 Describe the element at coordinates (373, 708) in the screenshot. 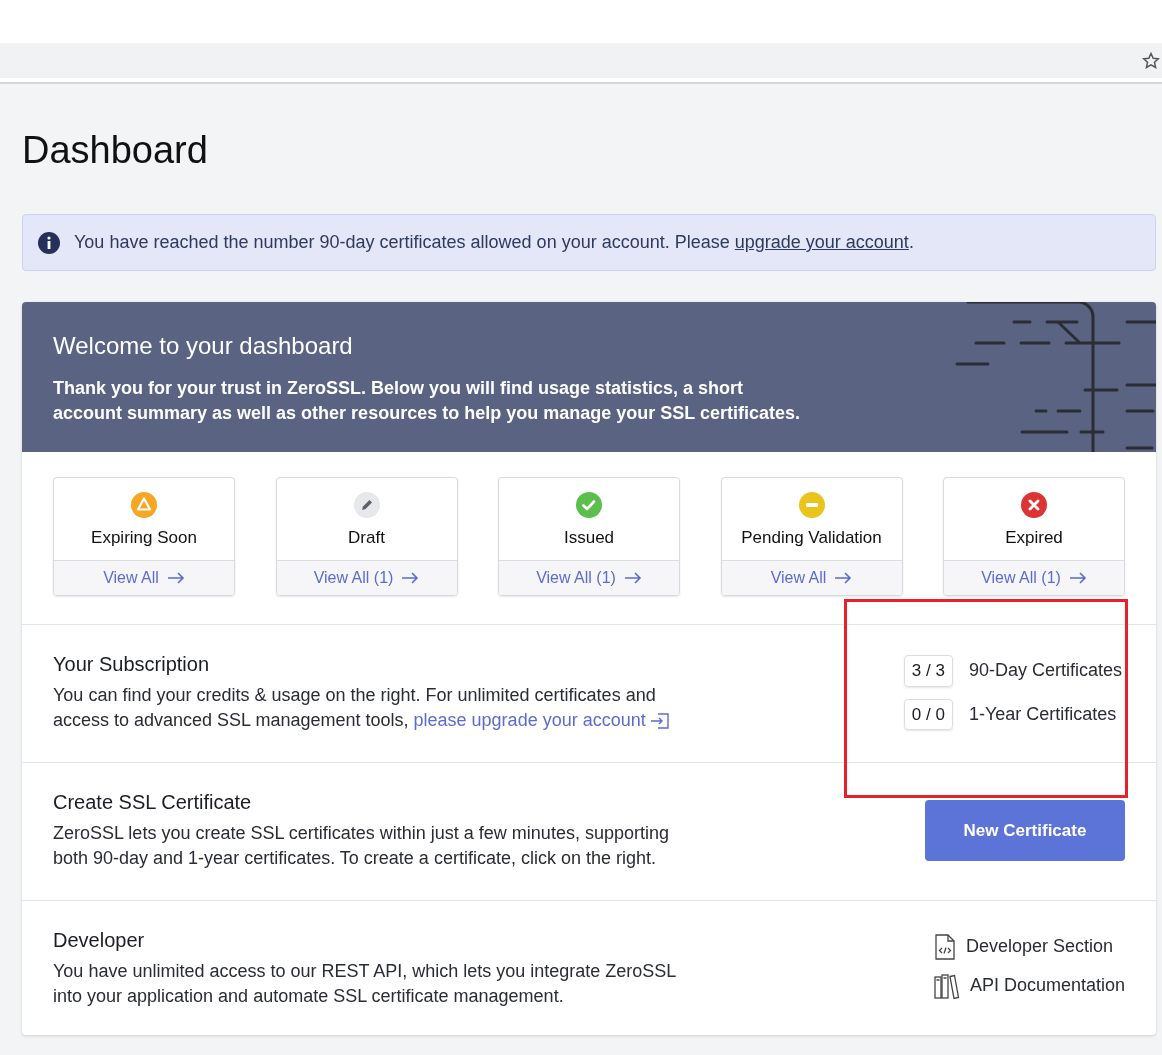

I see `subscription-text: You can find your credits & usage on the right. For unlimited certificates and access to advanced SSL management tools, please upgrade your account` at that location.